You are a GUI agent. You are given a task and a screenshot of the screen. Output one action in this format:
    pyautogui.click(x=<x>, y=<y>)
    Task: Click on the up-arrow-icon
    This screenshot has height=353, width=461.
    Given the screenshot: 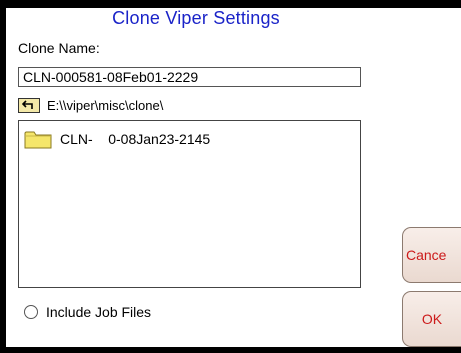 What is the action you would take?
    pyautogui.click(x=27, y=104)
    